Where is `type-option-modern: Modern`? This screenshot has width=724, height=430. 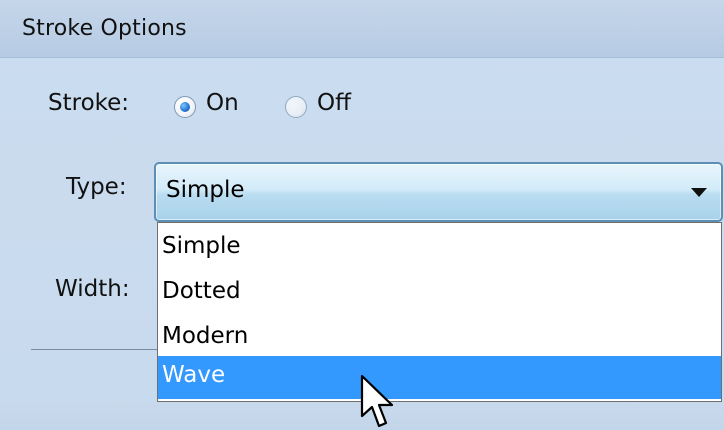
type-option-modern: Modern is located at coordinates (439, 338).